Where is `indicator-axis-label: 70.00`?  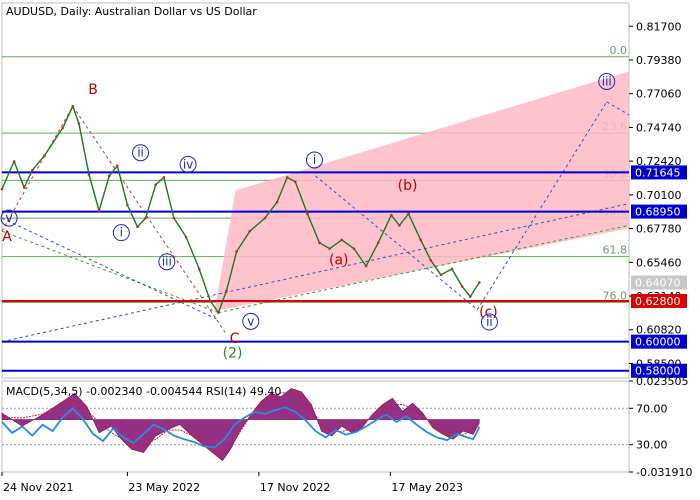
indicator-axis-label: 70.00 is located at coordinates (652, 408).